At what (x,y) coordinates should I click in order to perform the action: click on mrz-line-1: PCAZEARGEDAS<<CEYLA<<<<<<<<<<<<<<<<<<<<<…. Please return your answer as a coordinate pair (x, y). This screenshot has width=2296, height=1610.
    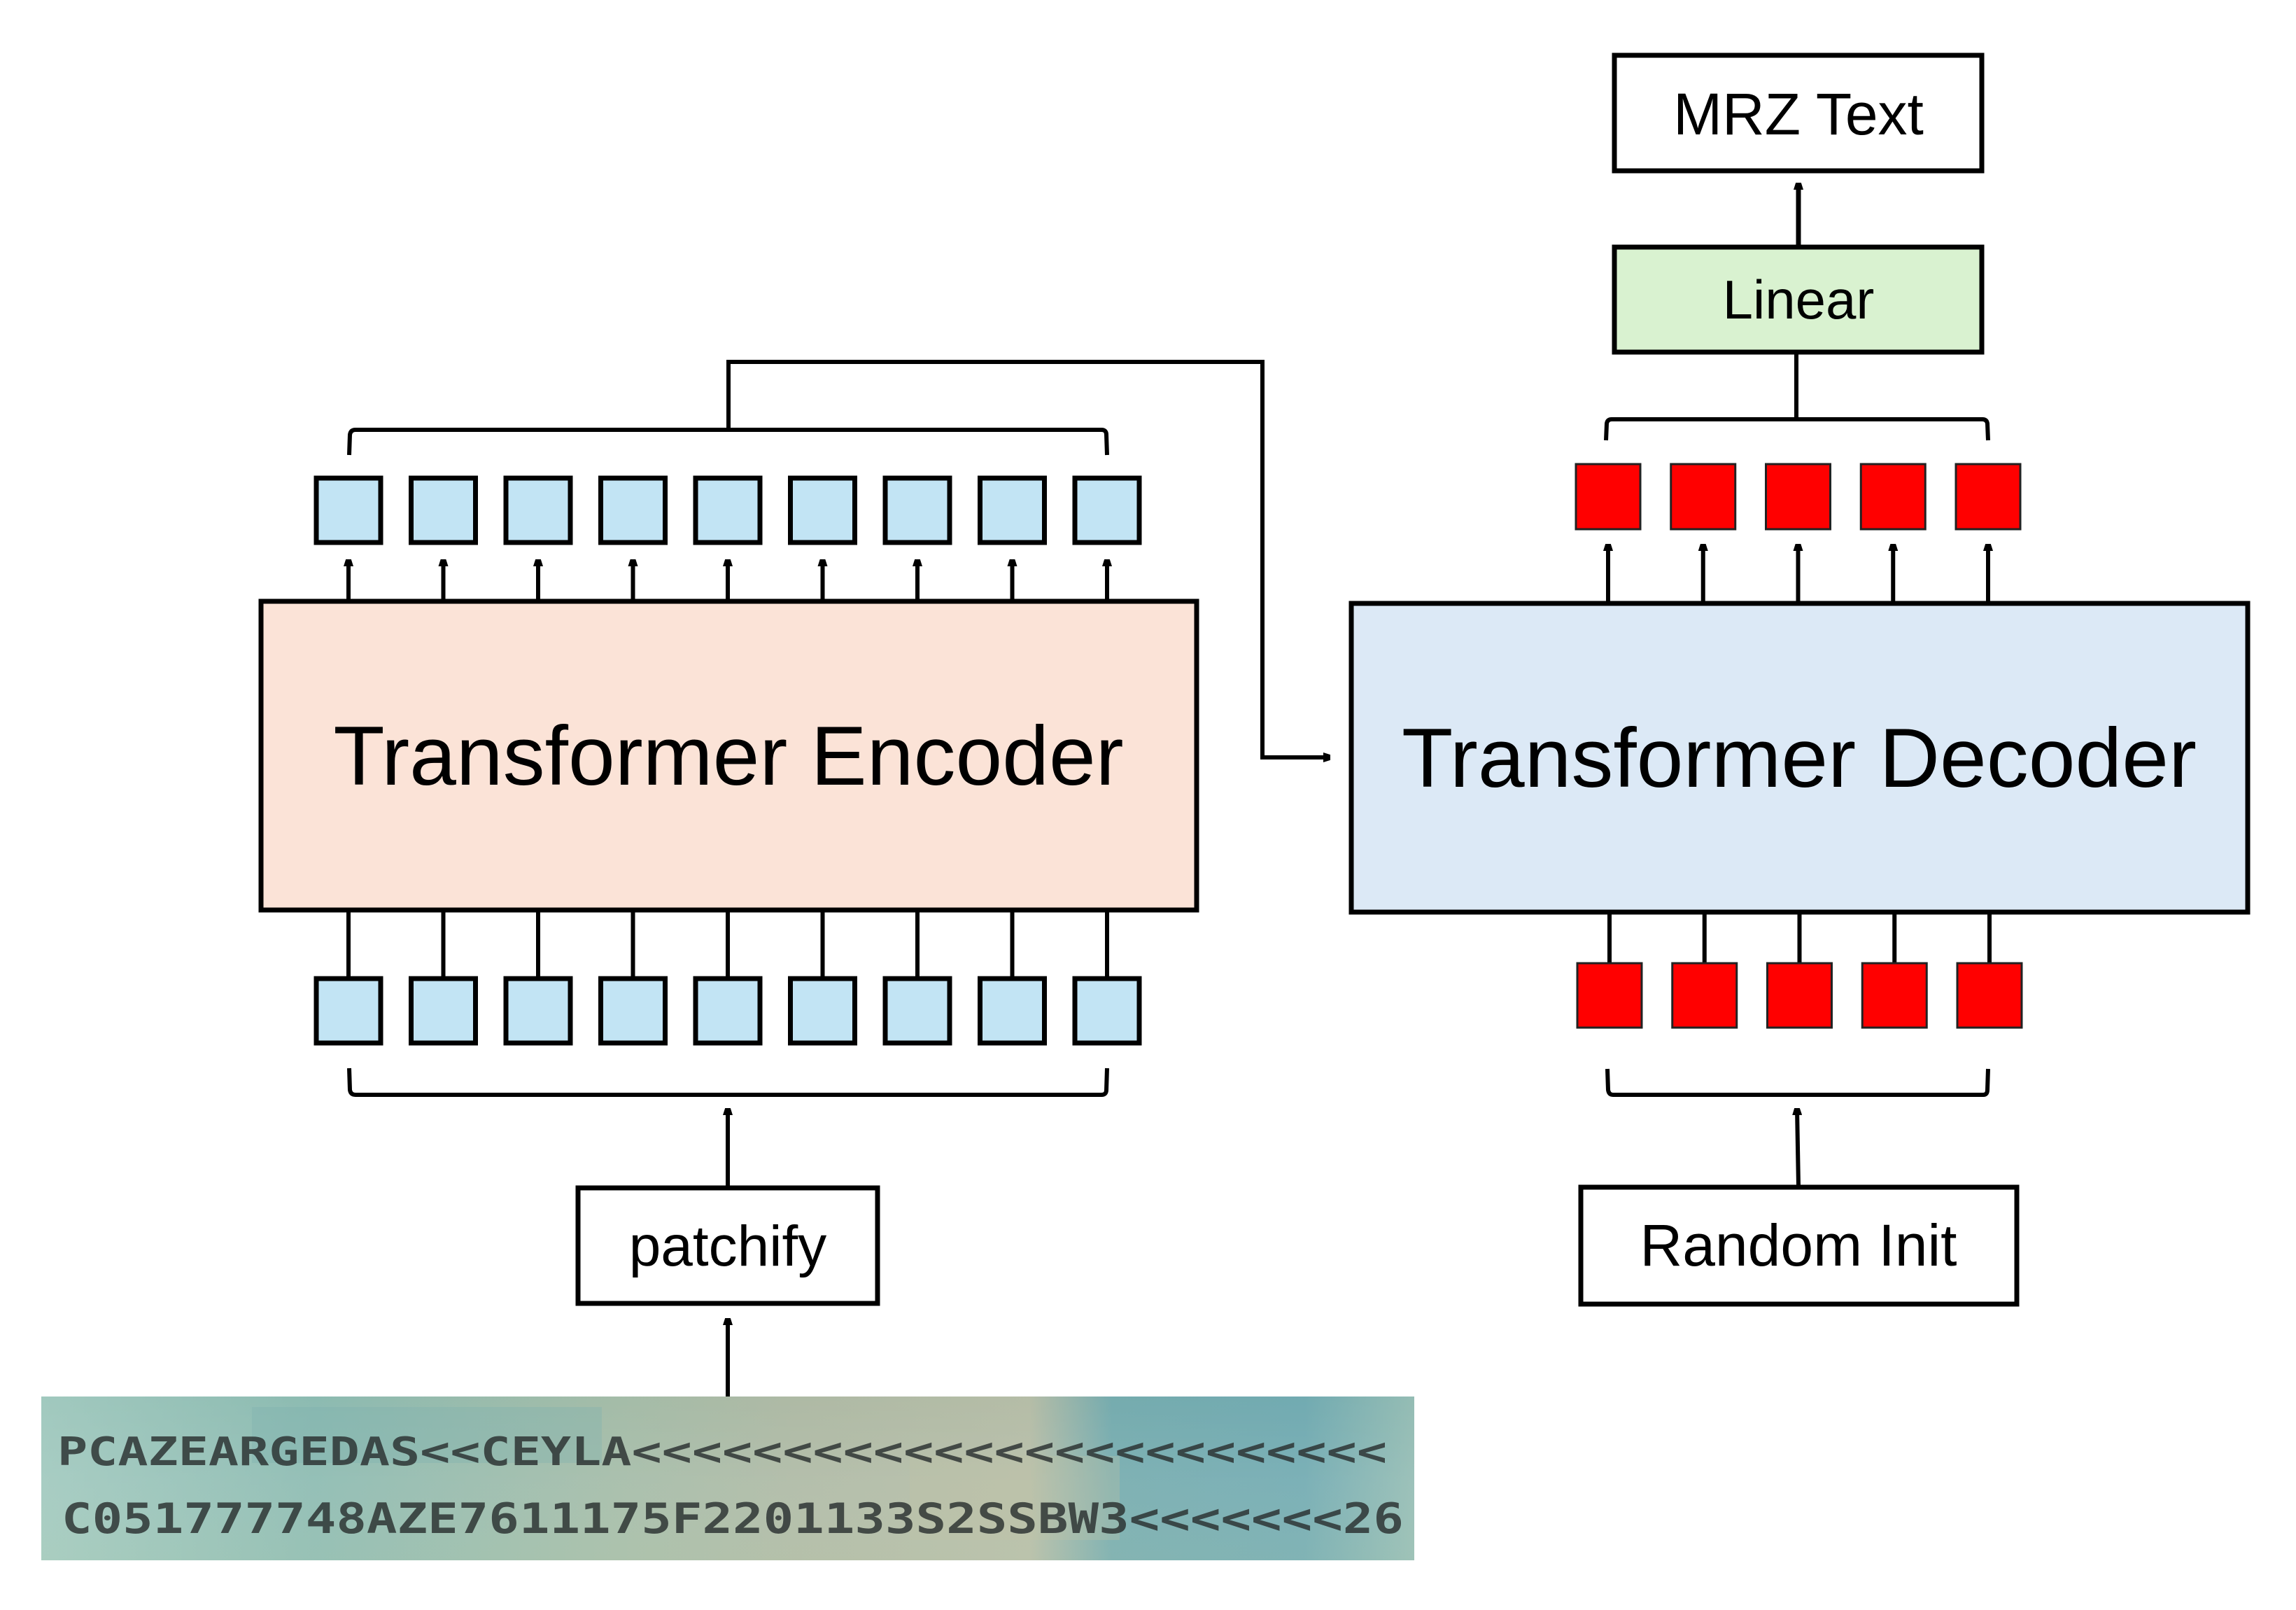
    Looking at the image, I should click on (722, 1452).